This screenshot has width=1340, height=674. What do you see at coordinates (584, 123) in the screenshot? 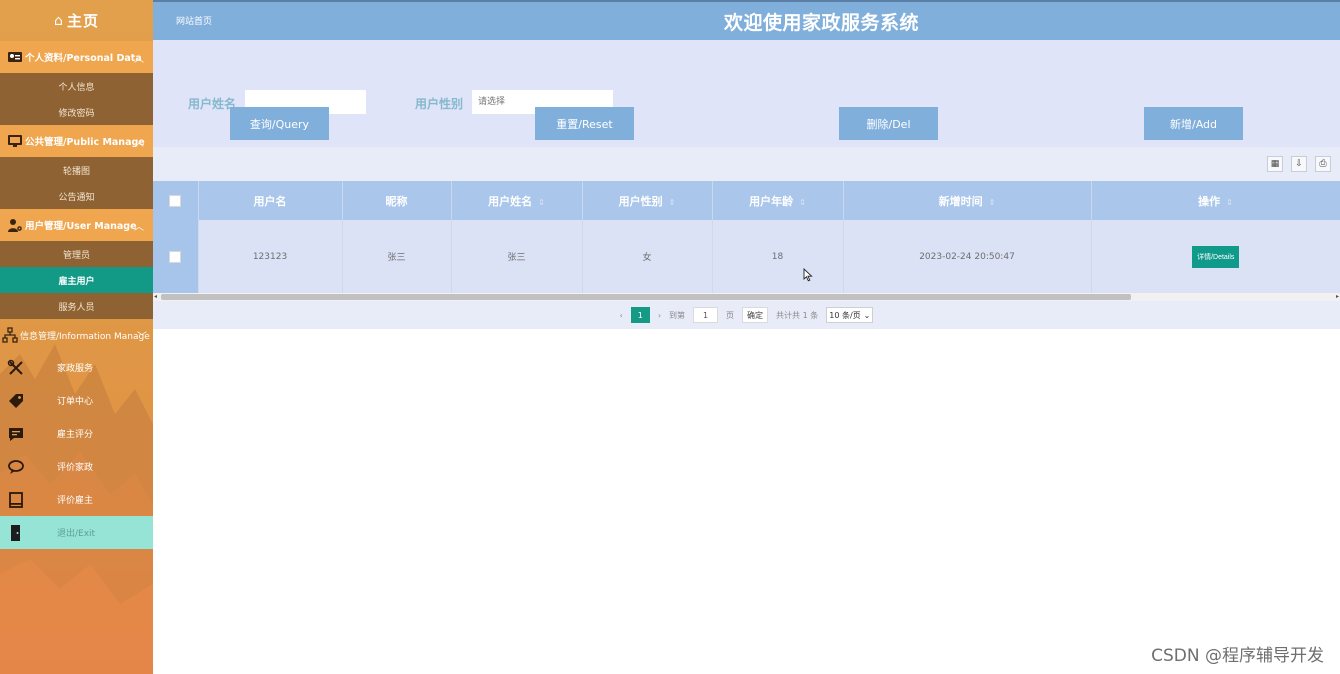
I see `reset-button: 重置/Reset` at bounding box center [584, 123].